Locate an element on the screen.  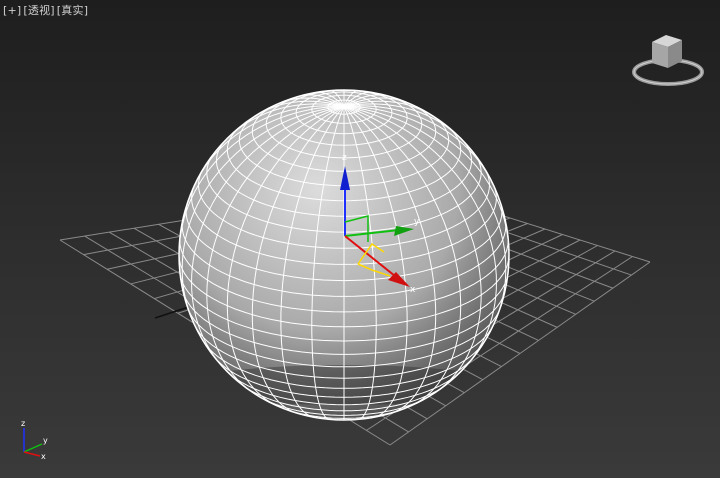
gizmo-x-label: x is located at coordinates (413, 290).